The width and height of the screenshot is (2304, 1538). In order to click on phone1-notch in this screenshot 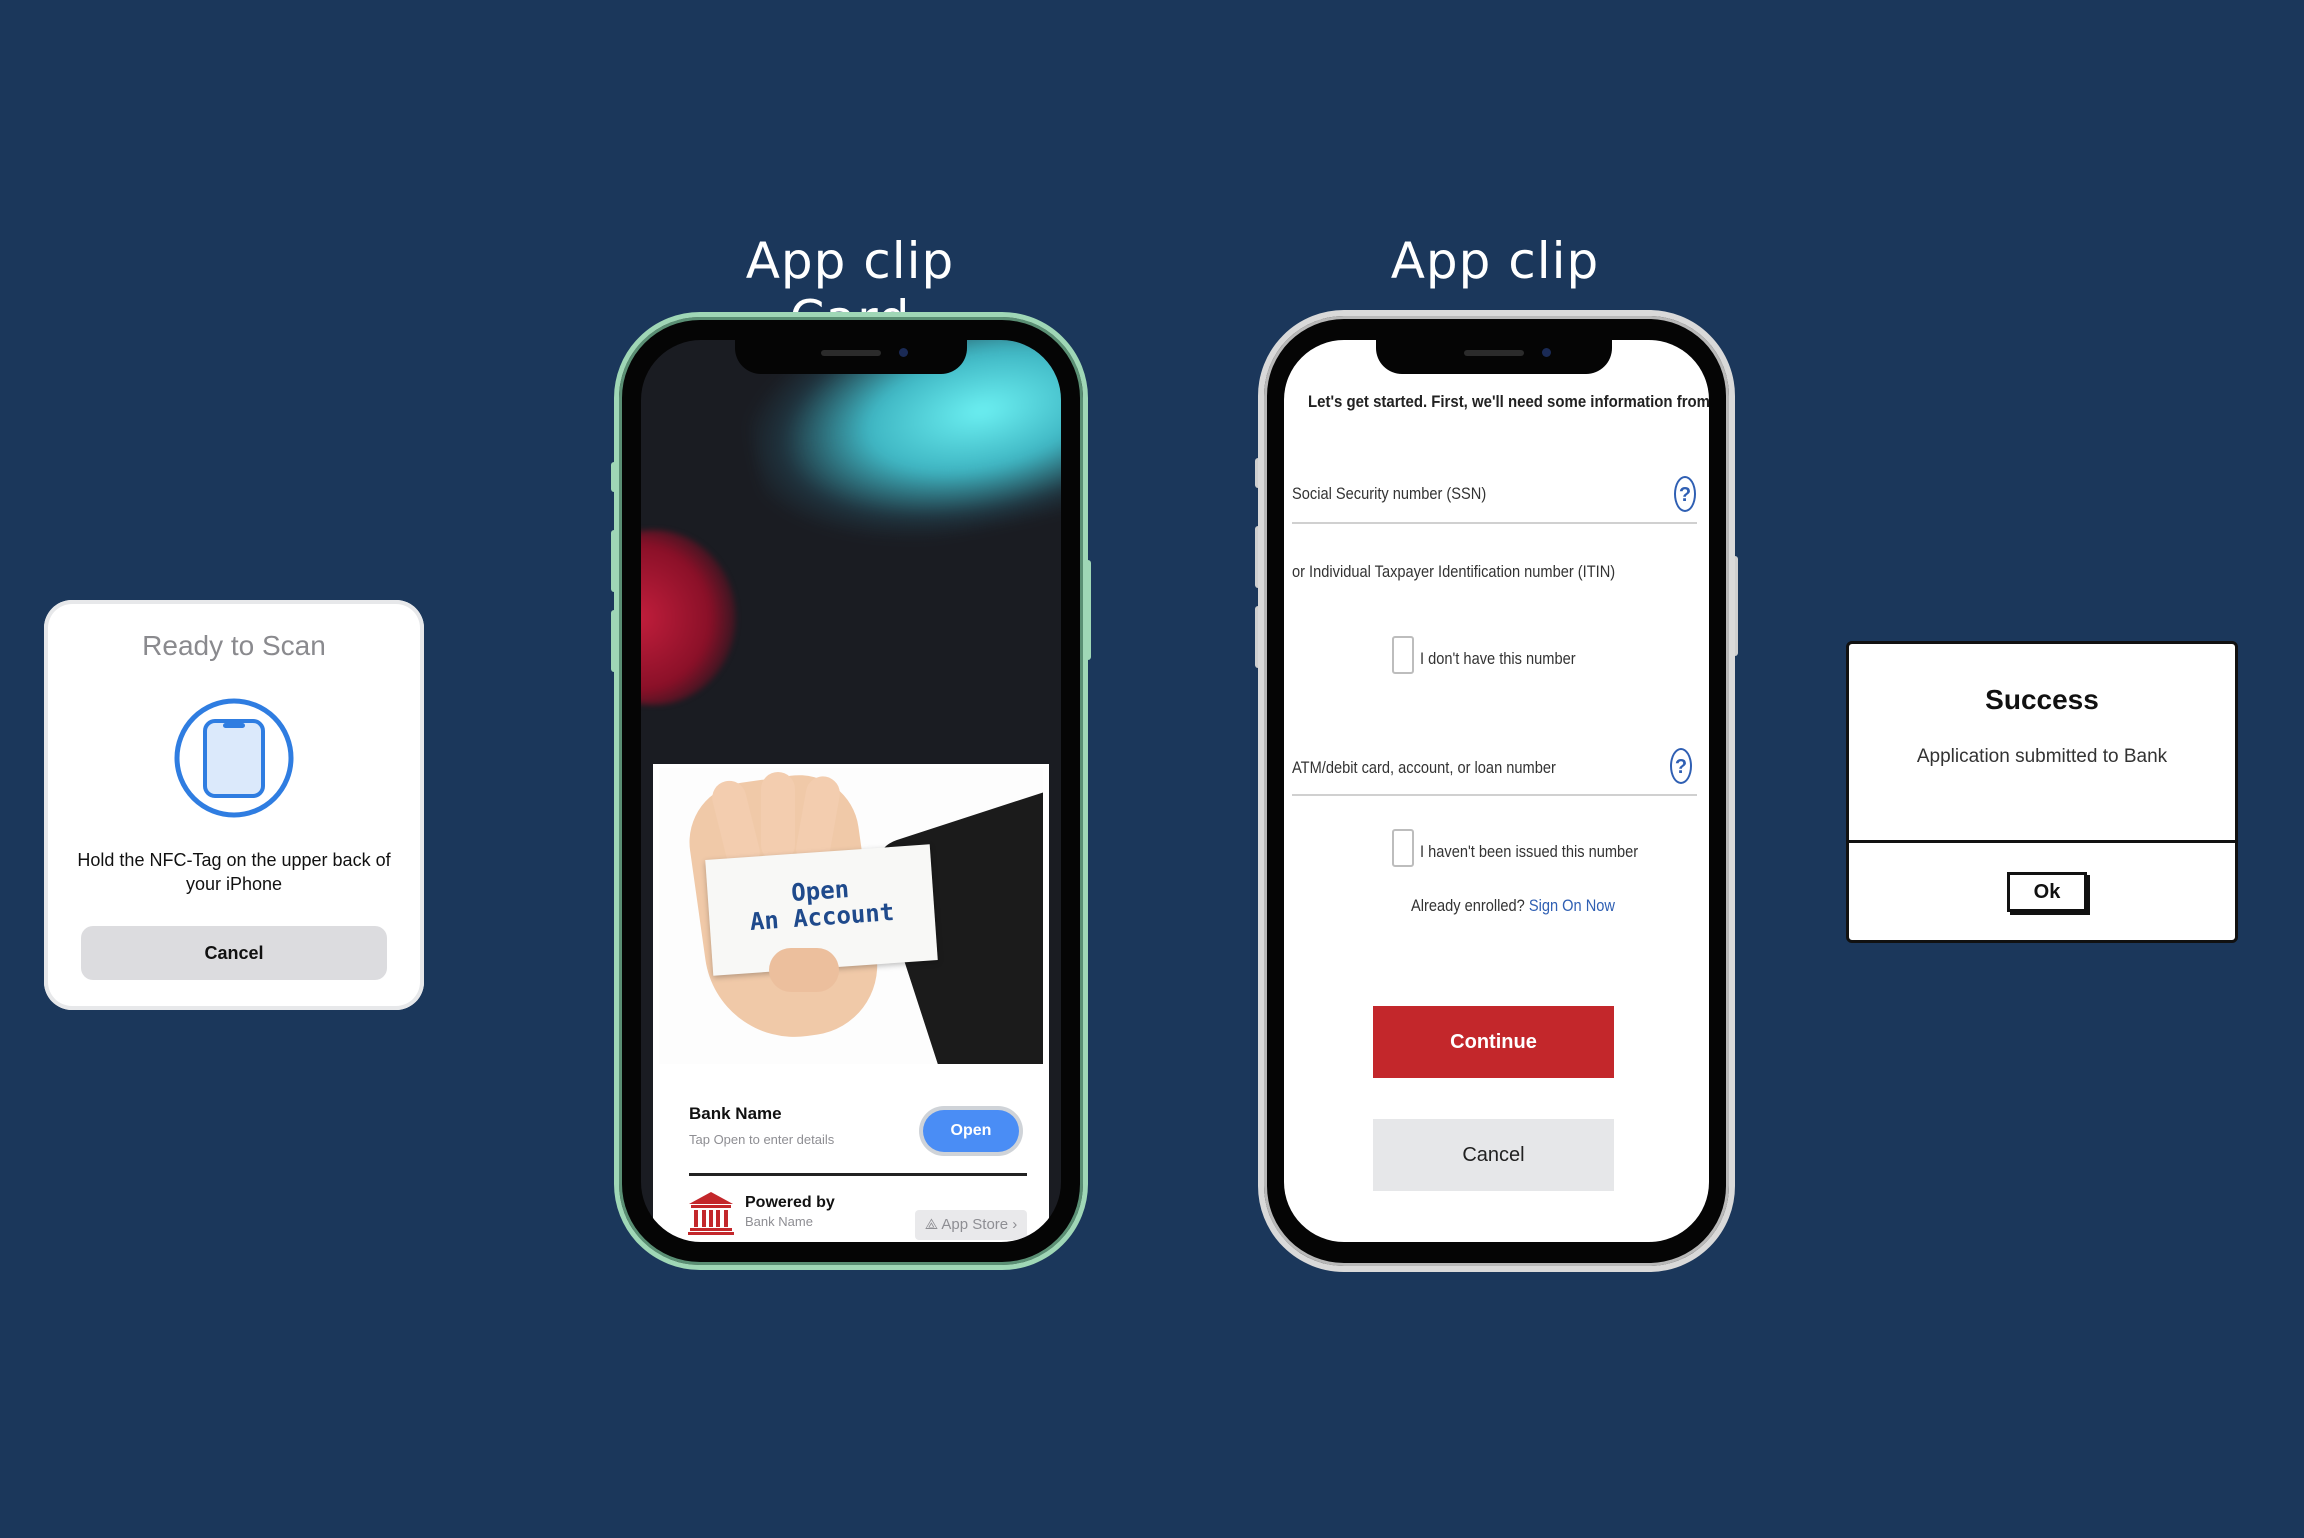, I will do `click(851, 357)`.